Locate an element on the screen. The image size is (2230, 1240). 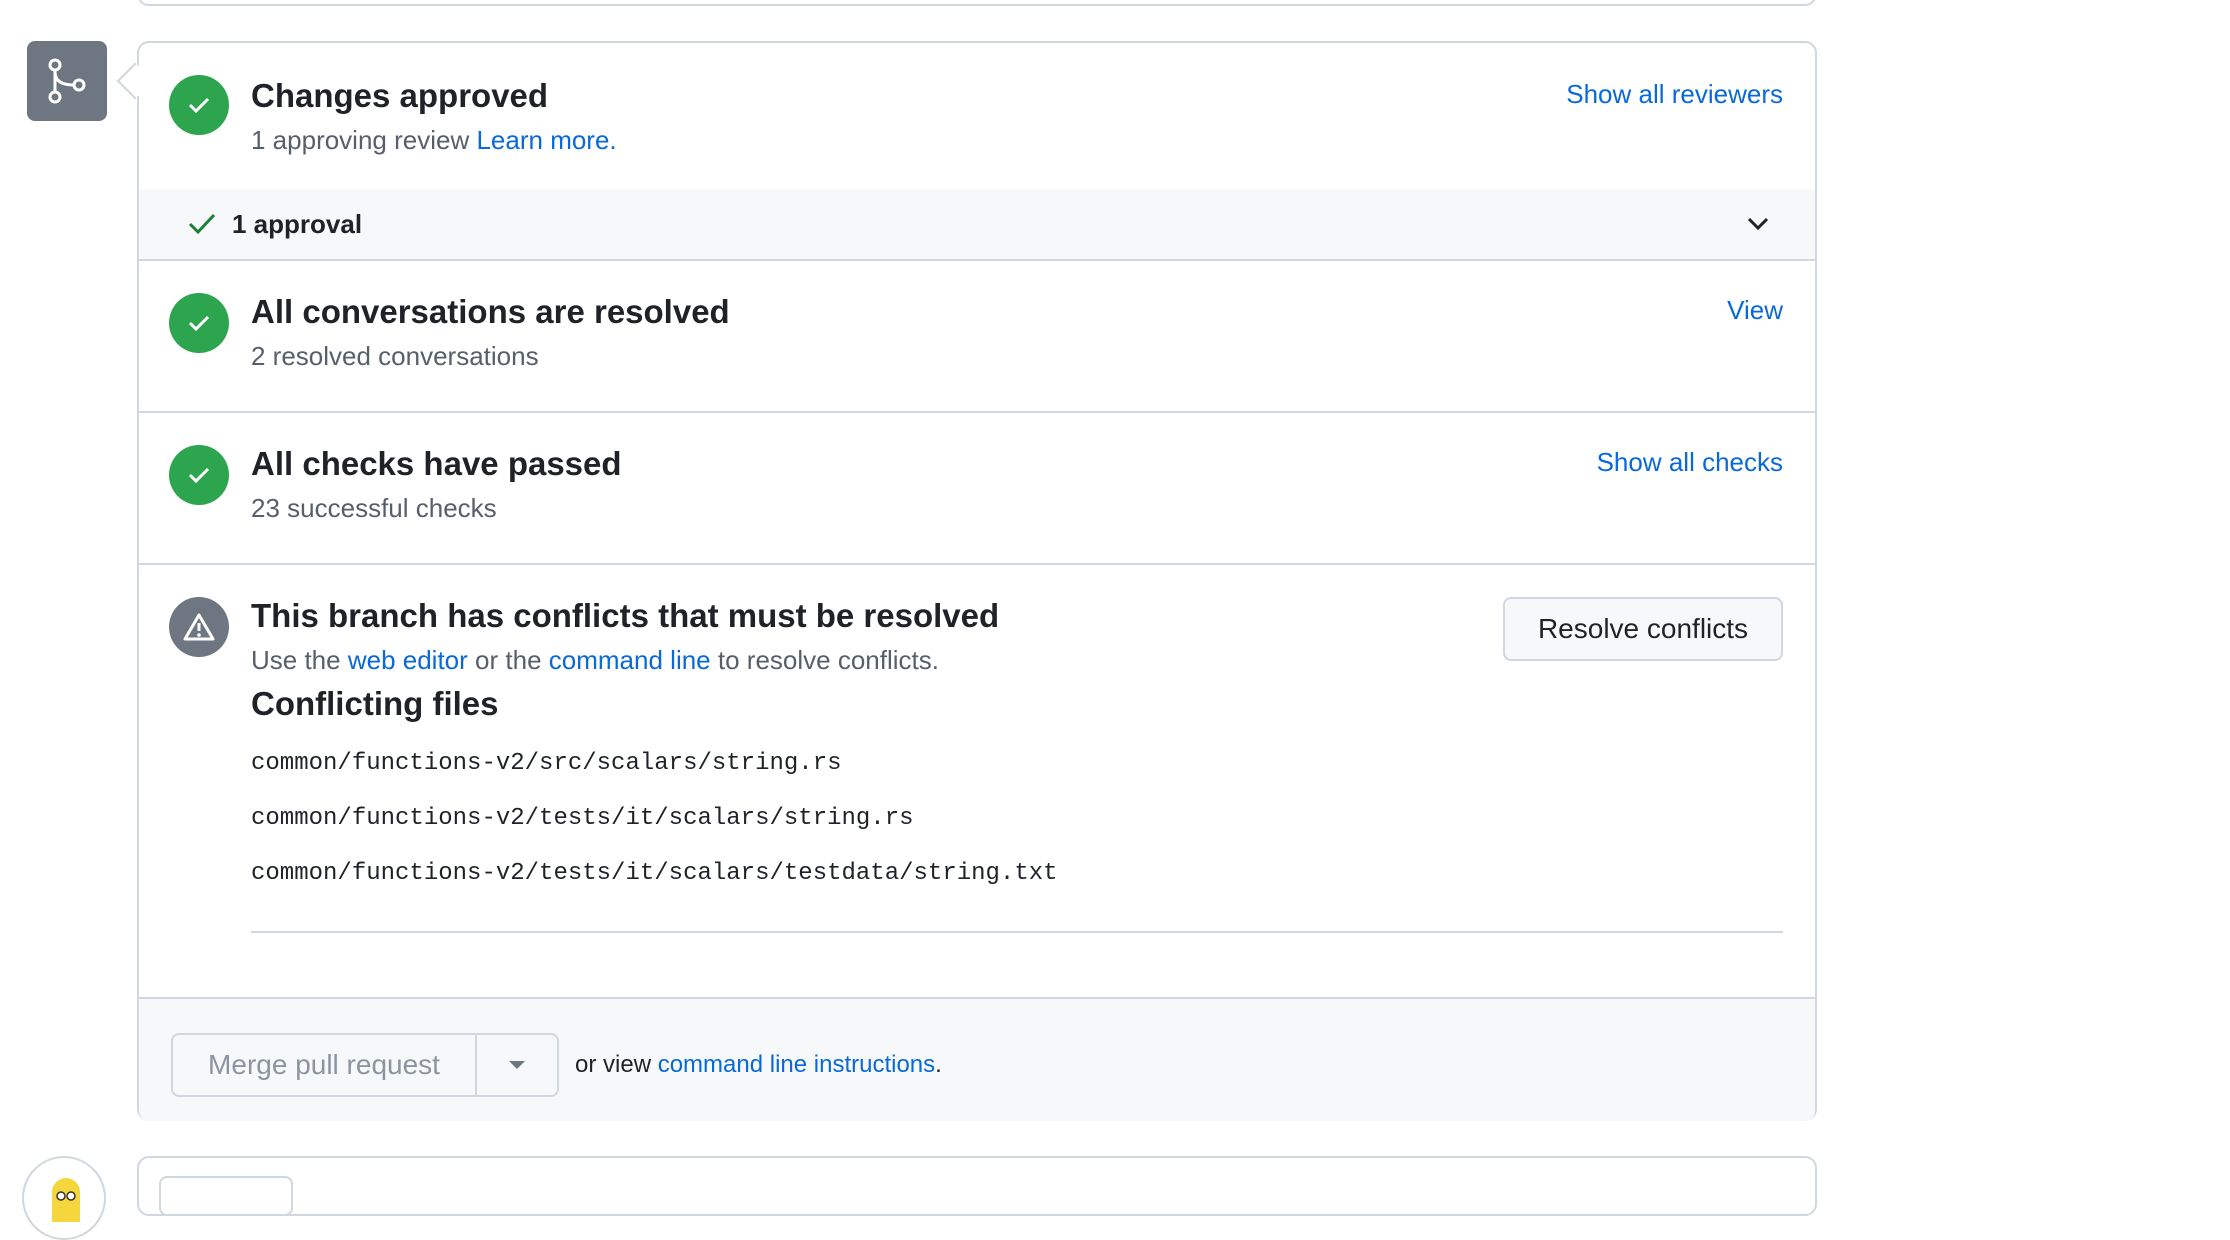
conflicts-sub-suffix: to resolve conflicts. is located at coordinates (828, 660).